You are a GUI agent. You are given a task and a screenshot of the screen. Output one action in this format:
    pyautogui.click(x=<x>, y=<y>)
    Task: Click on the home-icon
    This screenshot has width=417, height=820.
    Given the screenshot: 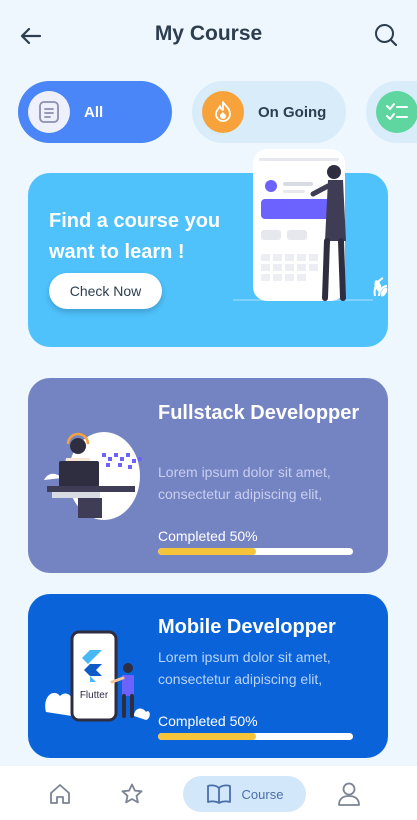 What is the action you would take?
    pyautogui.click(x=60, y=794)
    